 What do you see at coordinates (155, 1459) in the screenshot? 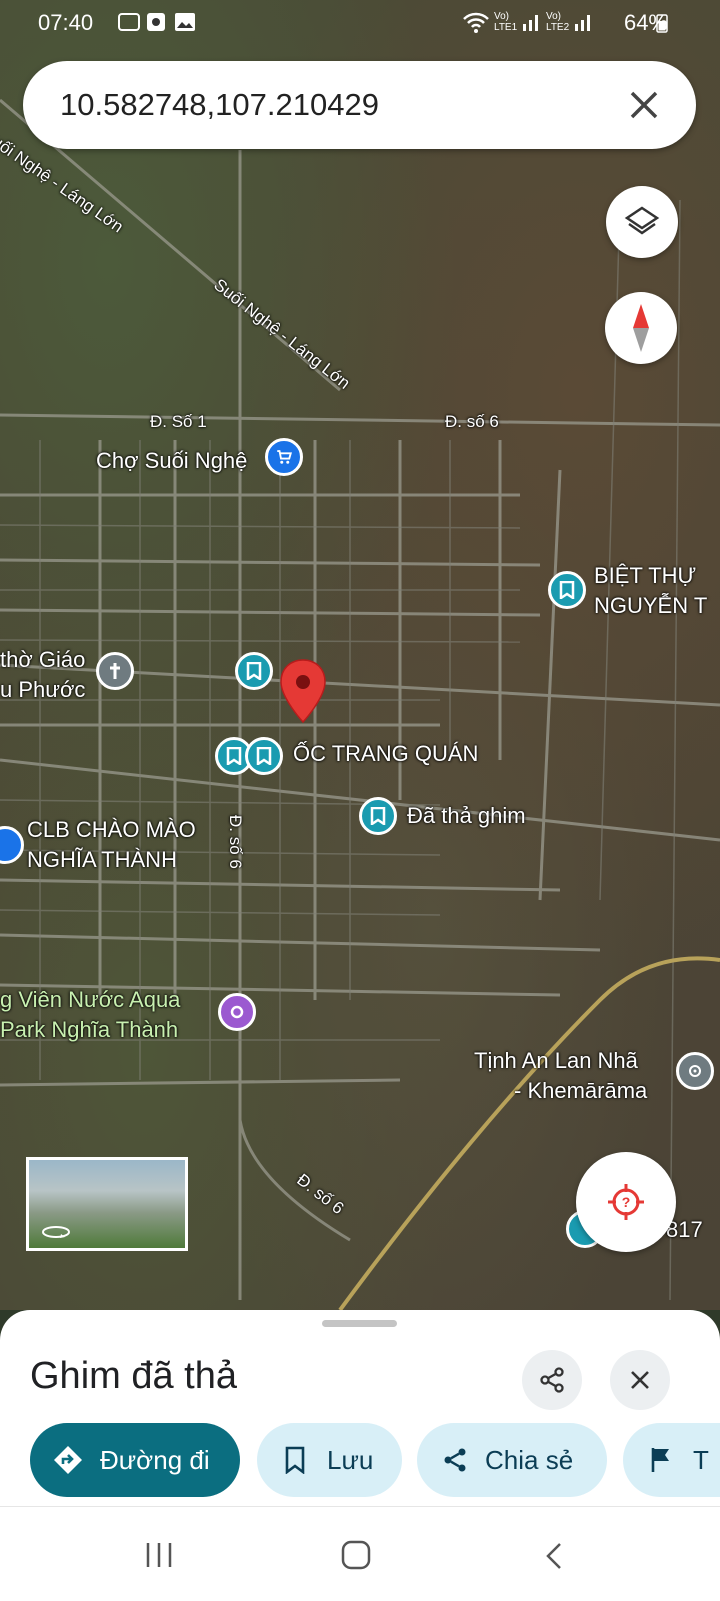
I see `directions-label: Đường đi` at bounding box center [155, 1459].